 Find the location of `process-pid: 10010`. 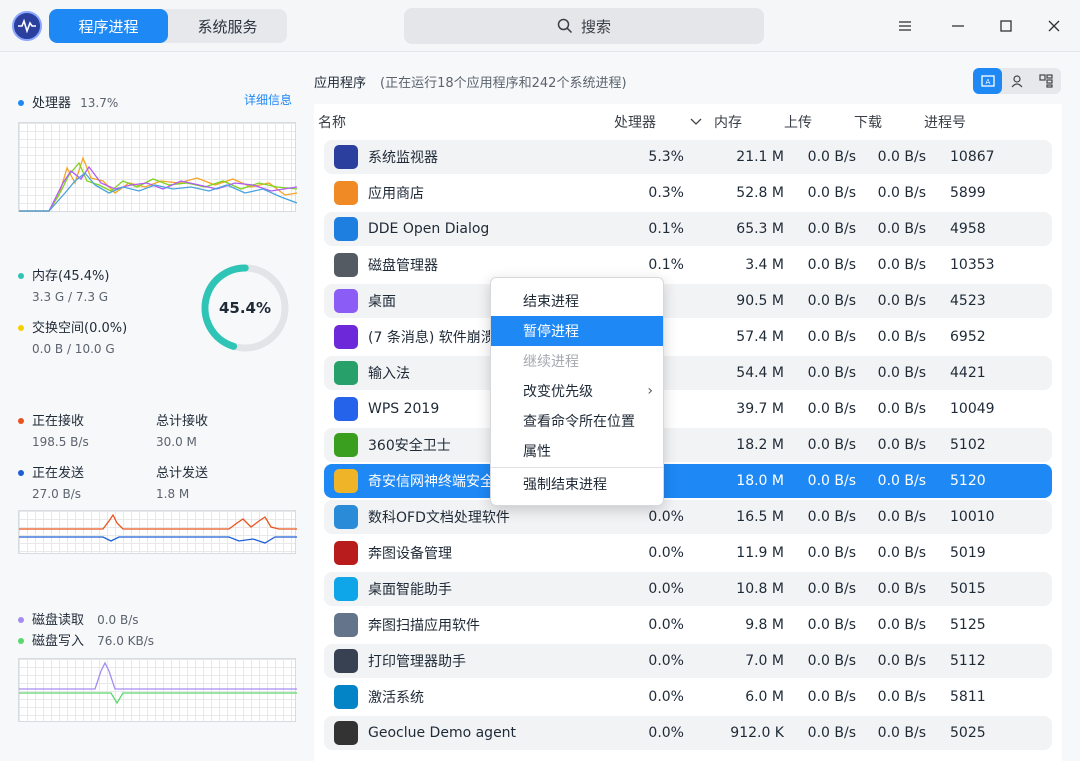

process-pid: 10010 is located at coordinates (972, 517).